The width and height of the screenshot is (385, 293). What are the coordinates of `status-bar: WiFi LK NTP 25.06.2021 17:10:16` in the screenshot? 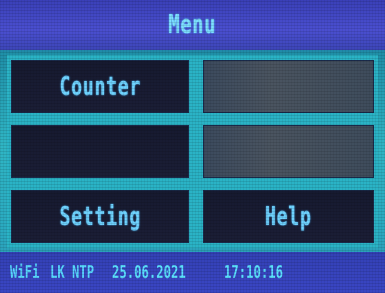 It's located at (192, 272).